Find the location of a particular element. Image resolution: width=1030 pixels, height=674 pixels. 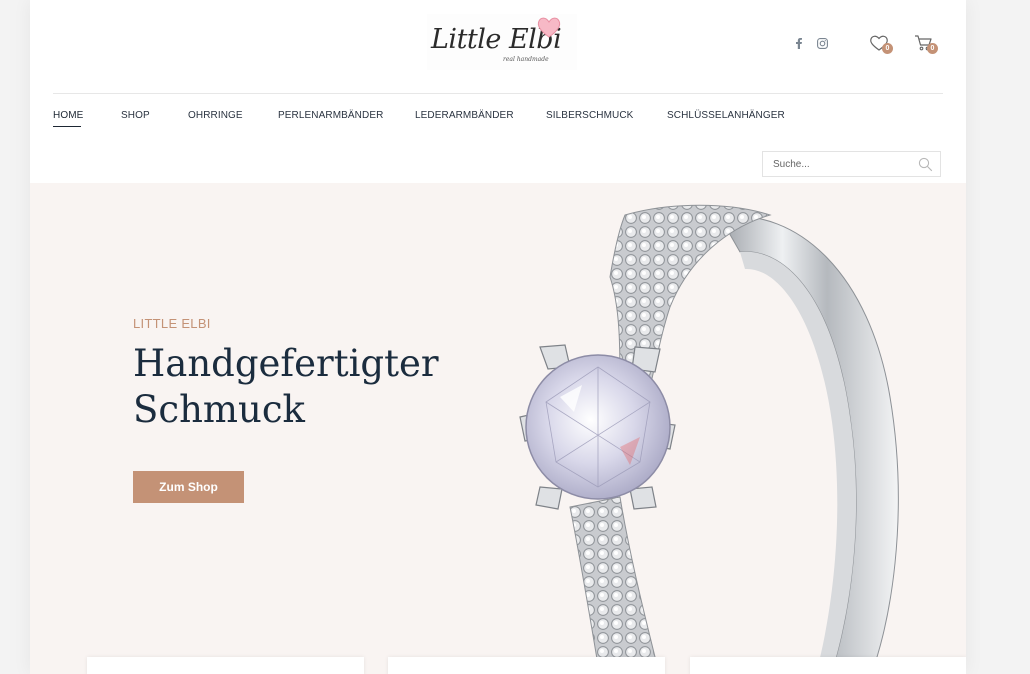

zum-shop-button: Zum Shop is located at coordinates (188, 487).